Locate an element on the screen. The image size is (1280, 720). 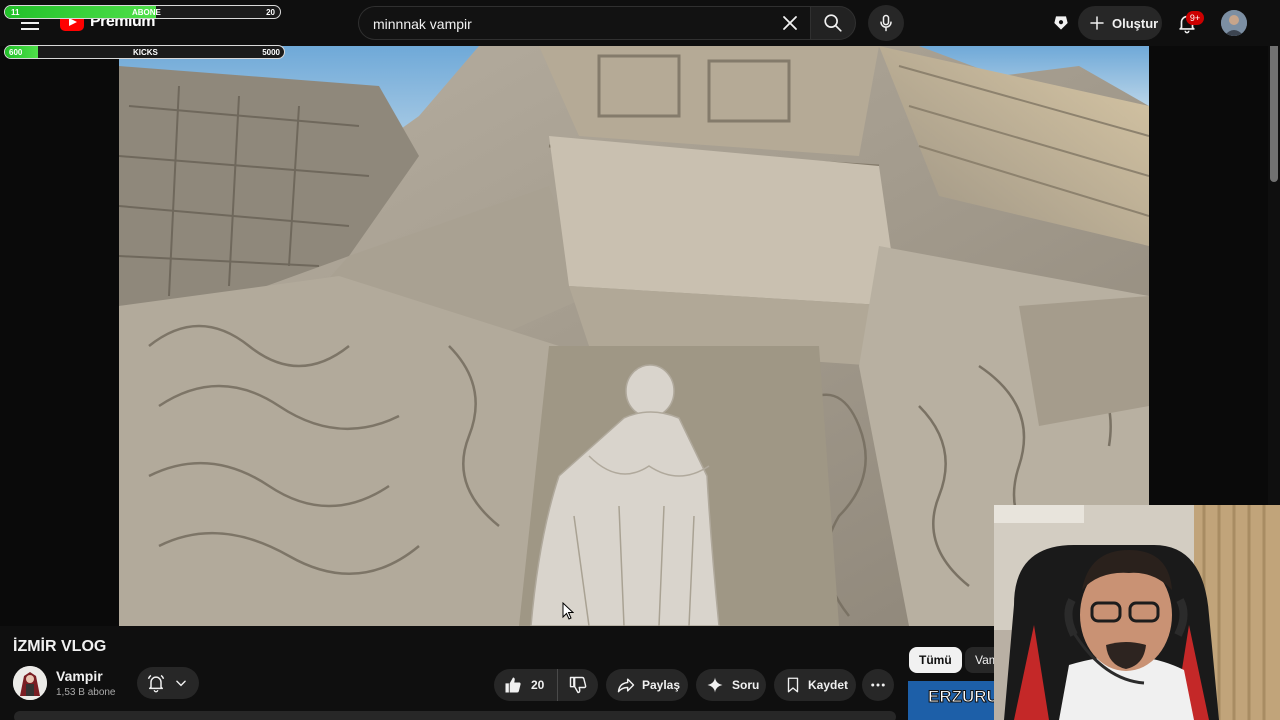
cast-icon is located at coordinates (1061, 23).